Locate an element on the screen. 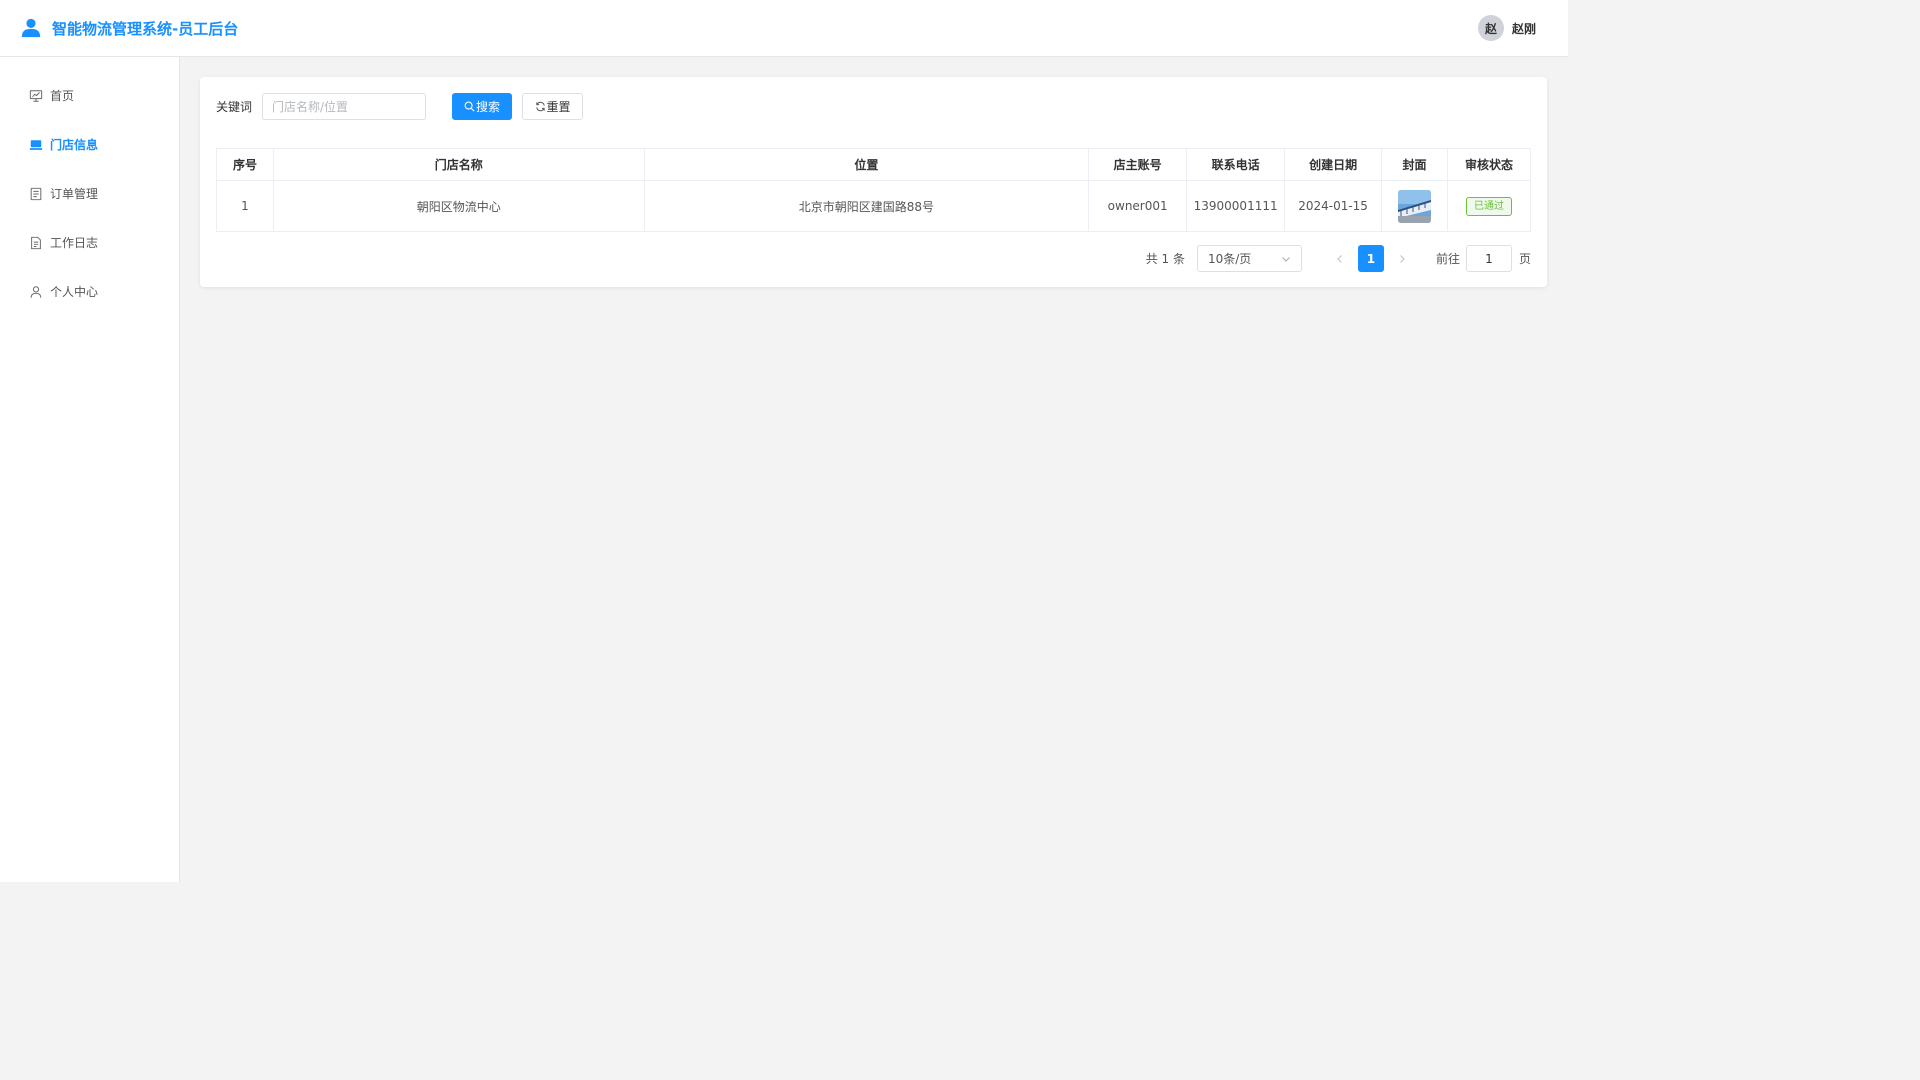 This screenshot has height=1080, width=1920. user-name: 赵刚 is located at coordinates (1524, 28).